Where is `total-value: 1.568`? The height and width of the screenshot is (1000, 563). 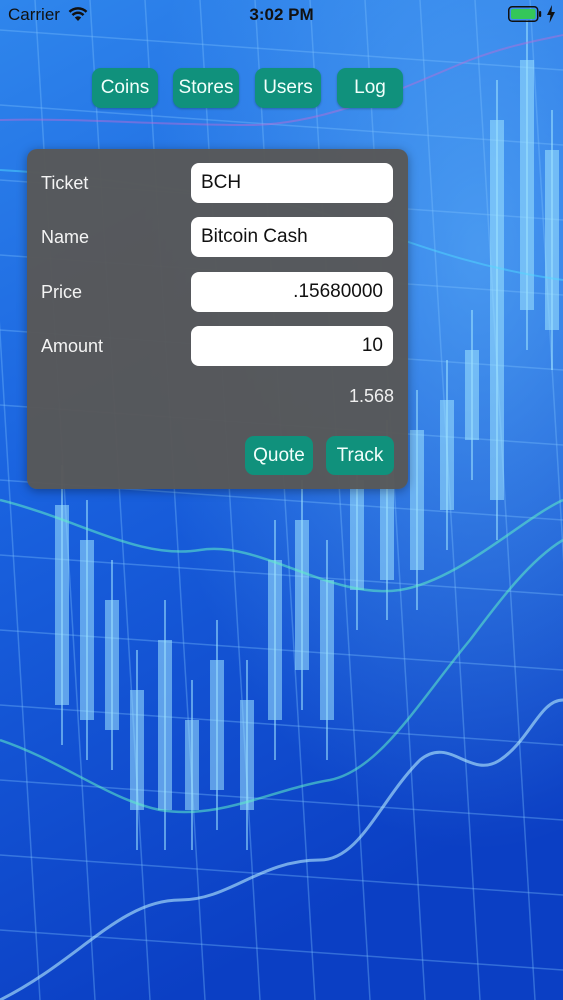 total-value: 1.568 is located at coordinates (371, 396).